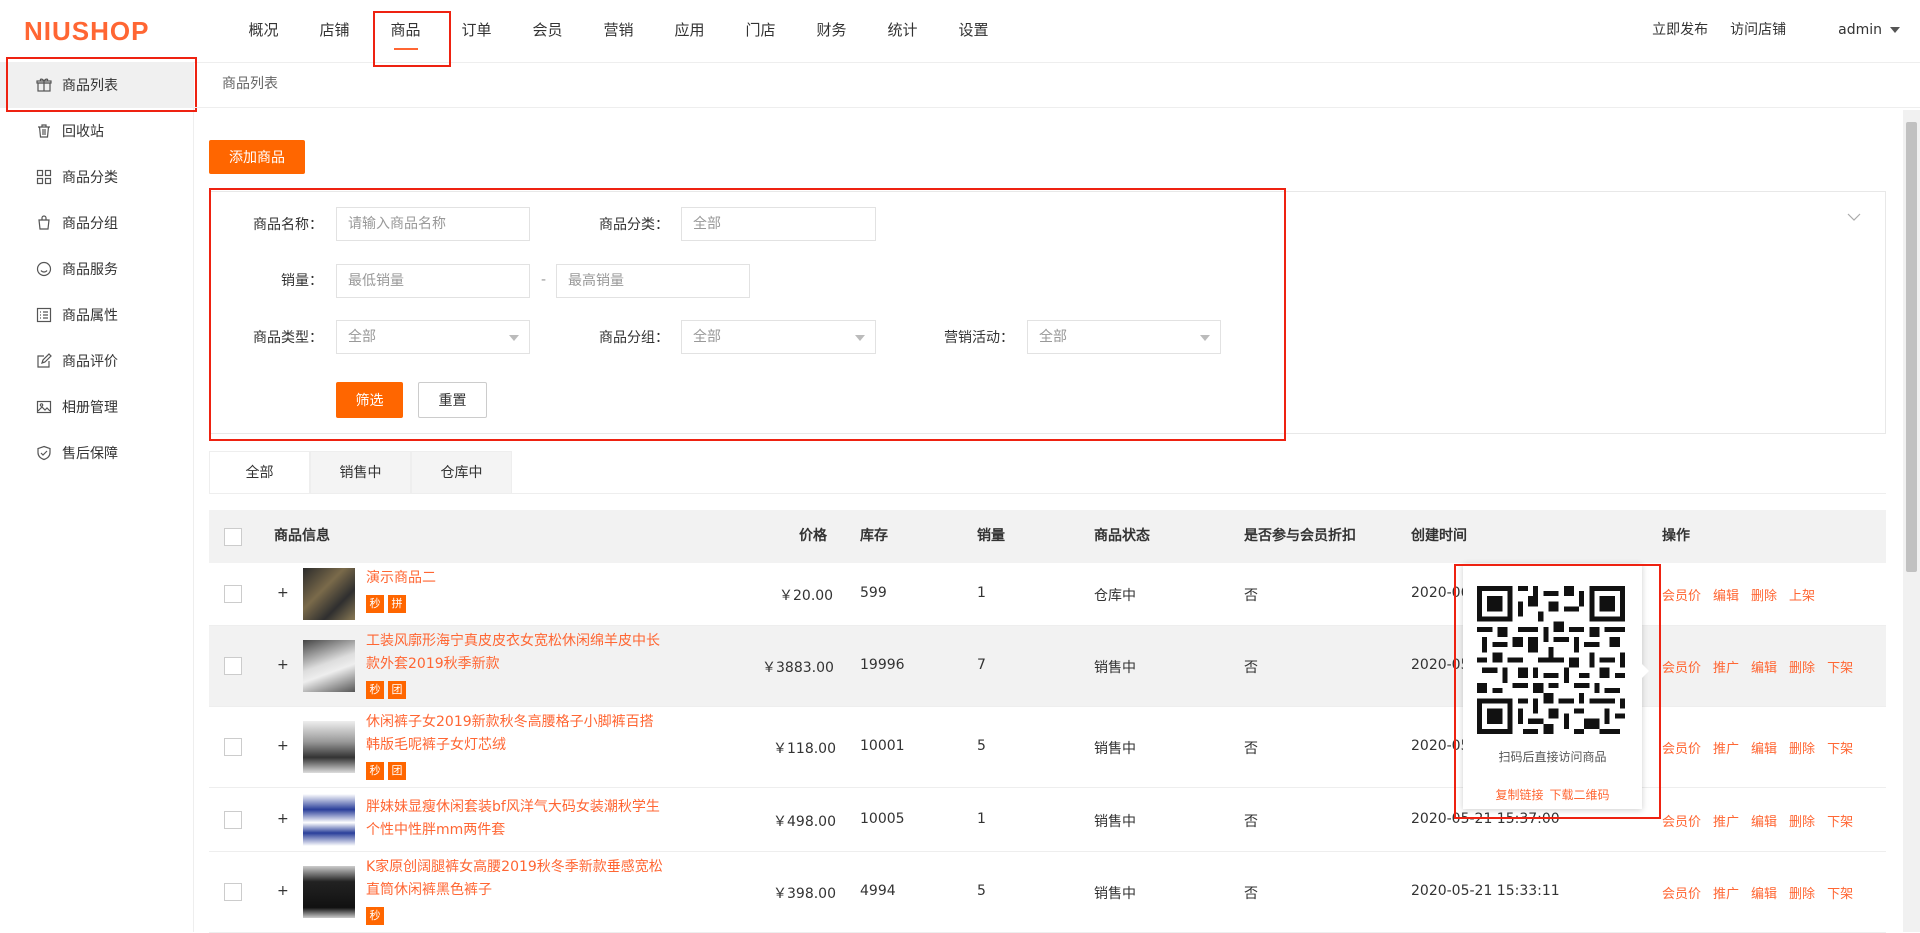 This screenshot has height=933, width=1920. Describe the element at coordinates (44, 177) in the screenshot. I see `grid-icon` at that location.